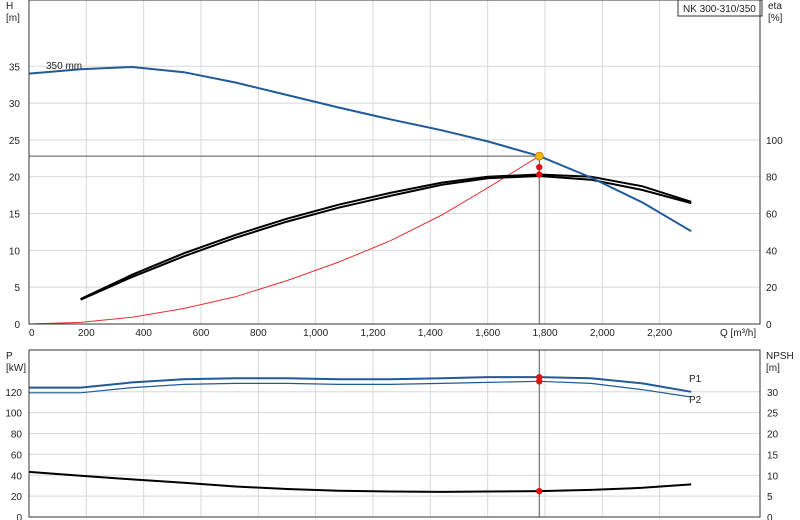 This screenshot has width=800, height=520. Describe the element at coordinates (773, 393) in the screenshot. I see `npsh-tick-label: 30` at that location.